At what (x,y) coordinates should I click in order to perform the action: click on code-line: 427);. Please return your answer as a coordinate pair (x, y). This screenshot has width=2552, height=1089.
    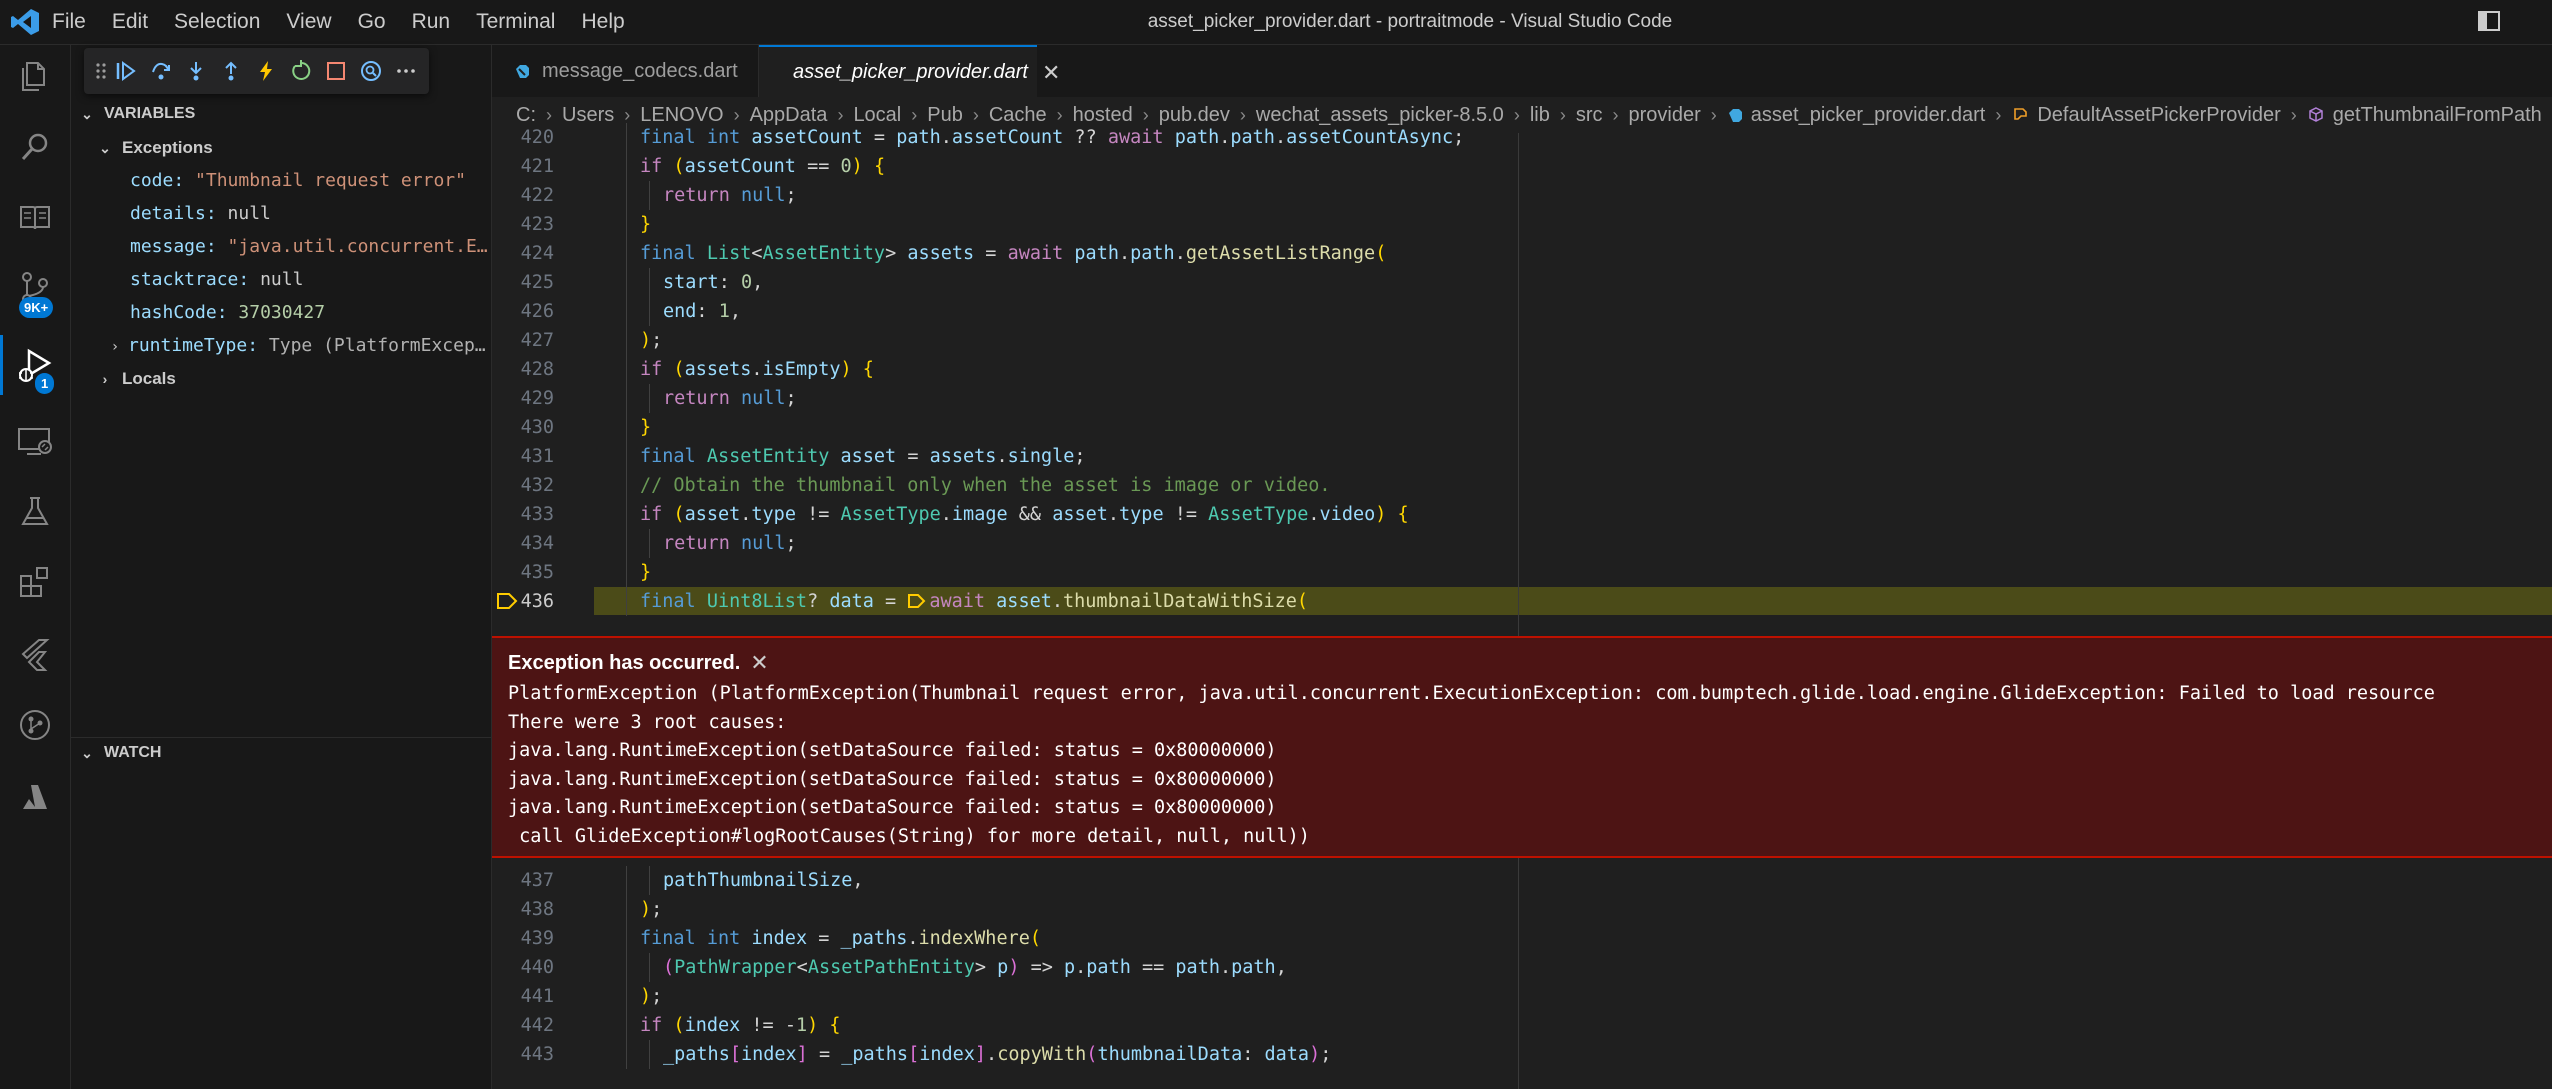
    Looking at the image, I should click on (1522, 340).